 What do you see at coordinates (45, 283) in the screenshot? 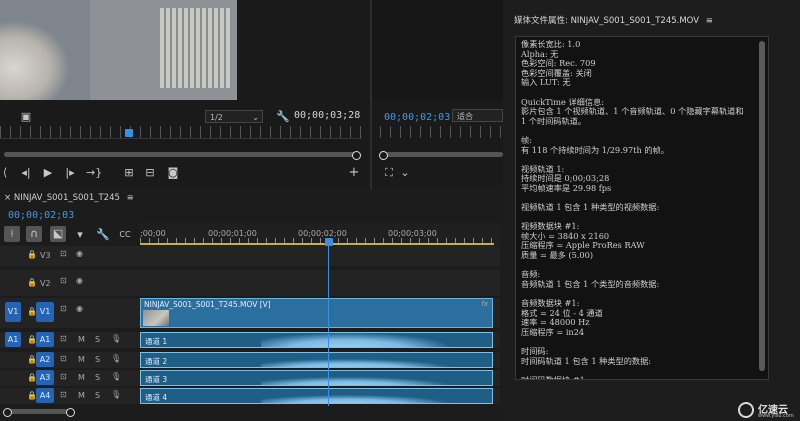
I see `track-label-v2: V2` at bounding box center [45, 283].